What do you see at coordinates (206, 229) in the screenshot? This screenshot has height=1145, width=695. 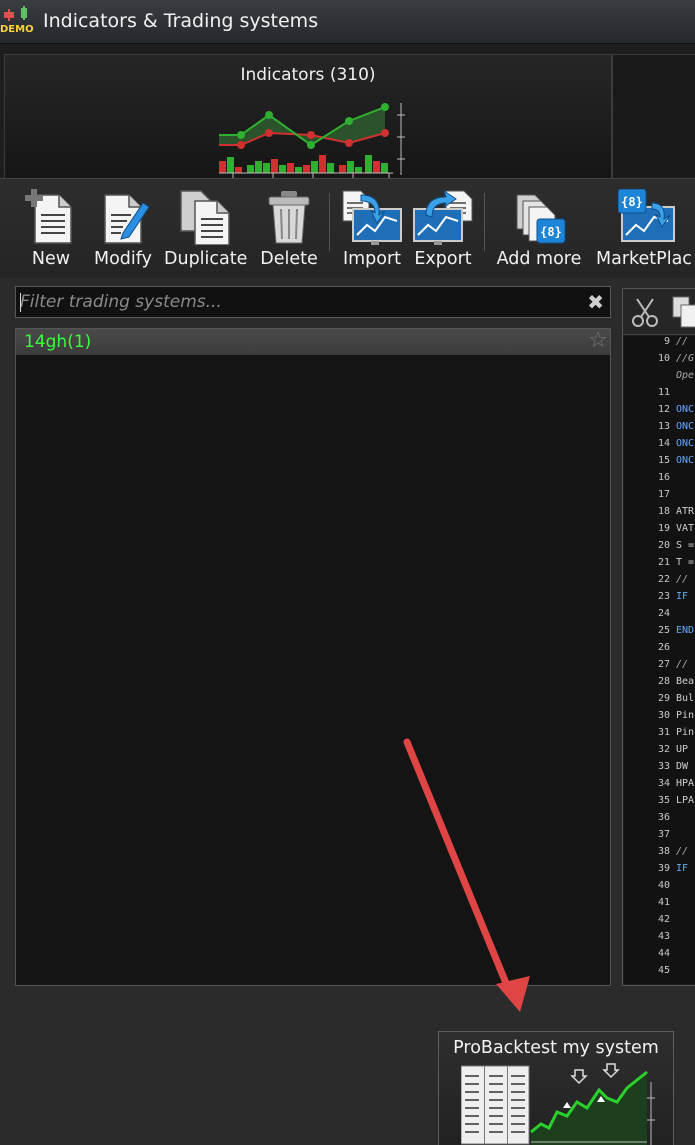 I see `duplicate-button: Duplicate` at bounding box center [206, 229].